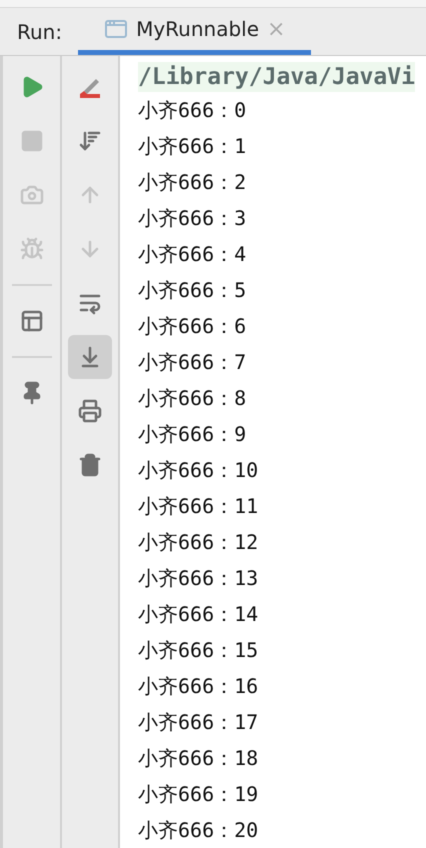 Image resolution: width=426 pixels, height=848 pixels. What do you see at coordinates (192, 398) in the screenshot?
I see `console-line: 小齐666：8` at bounding box center [192, 398].